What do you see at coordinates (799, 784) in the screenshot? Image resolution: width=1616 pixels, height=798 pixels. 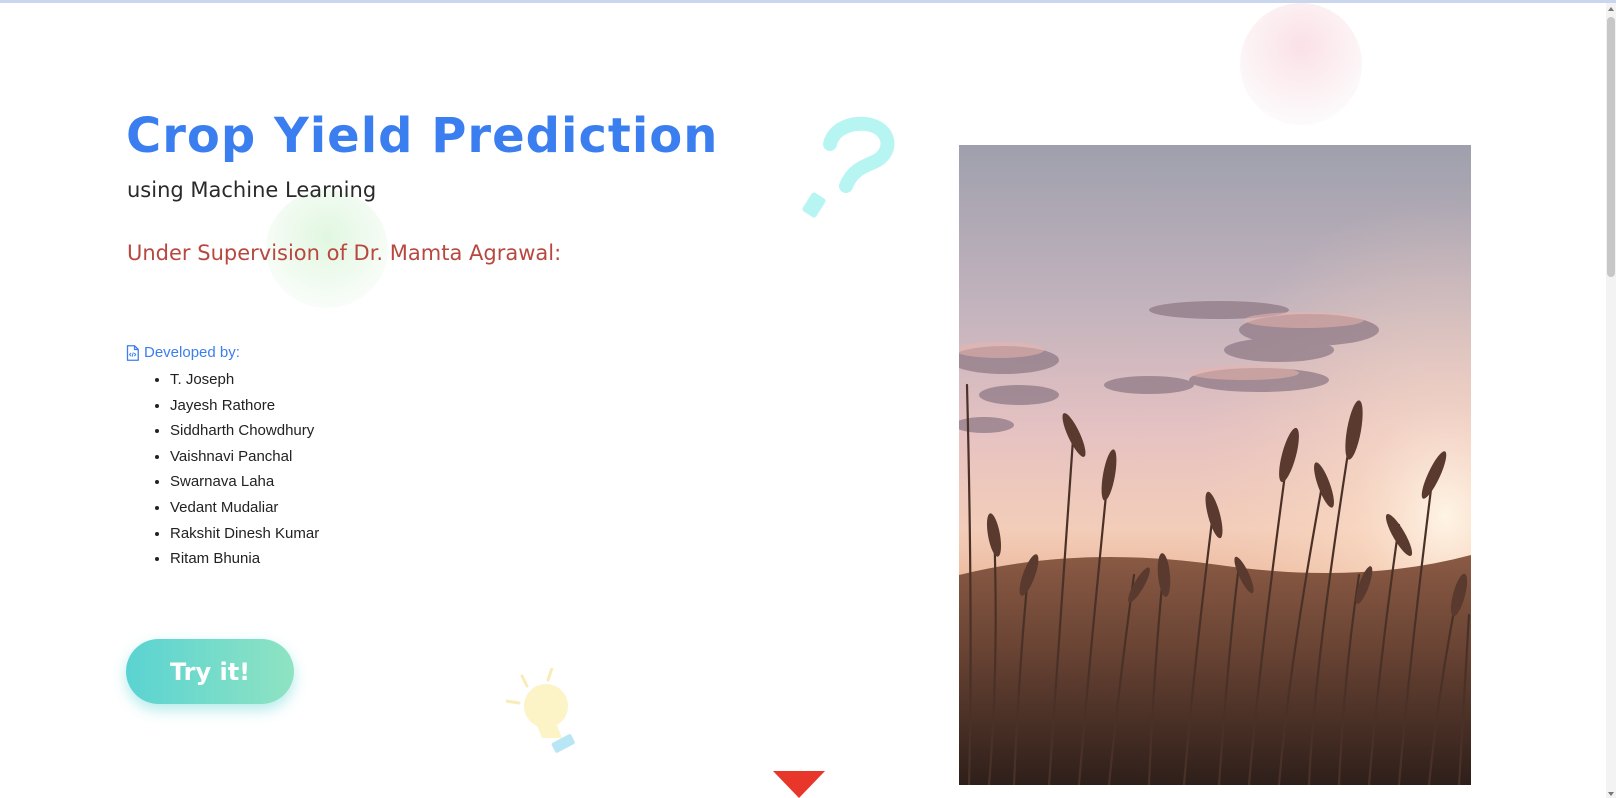 I see `scroll-down-arrow-icon` at bounding box center [799, 784].